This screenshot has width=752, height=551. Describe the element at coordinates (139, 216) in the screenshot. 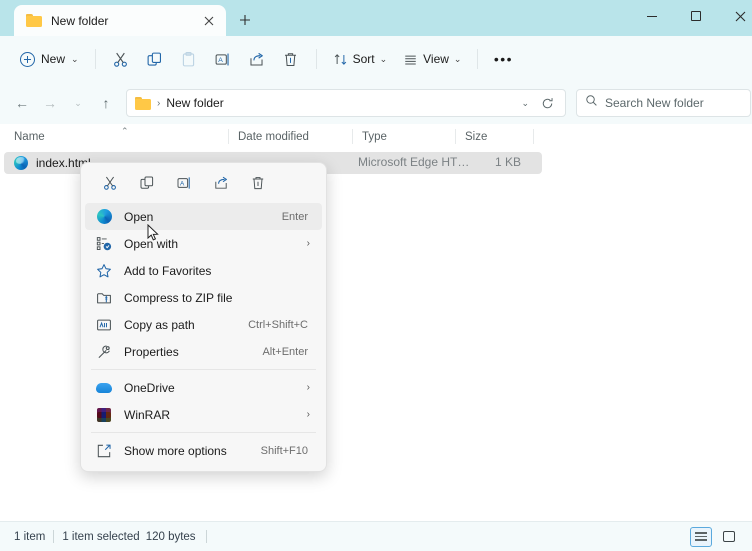

I see `context-menu-item-label: Open` at that location.